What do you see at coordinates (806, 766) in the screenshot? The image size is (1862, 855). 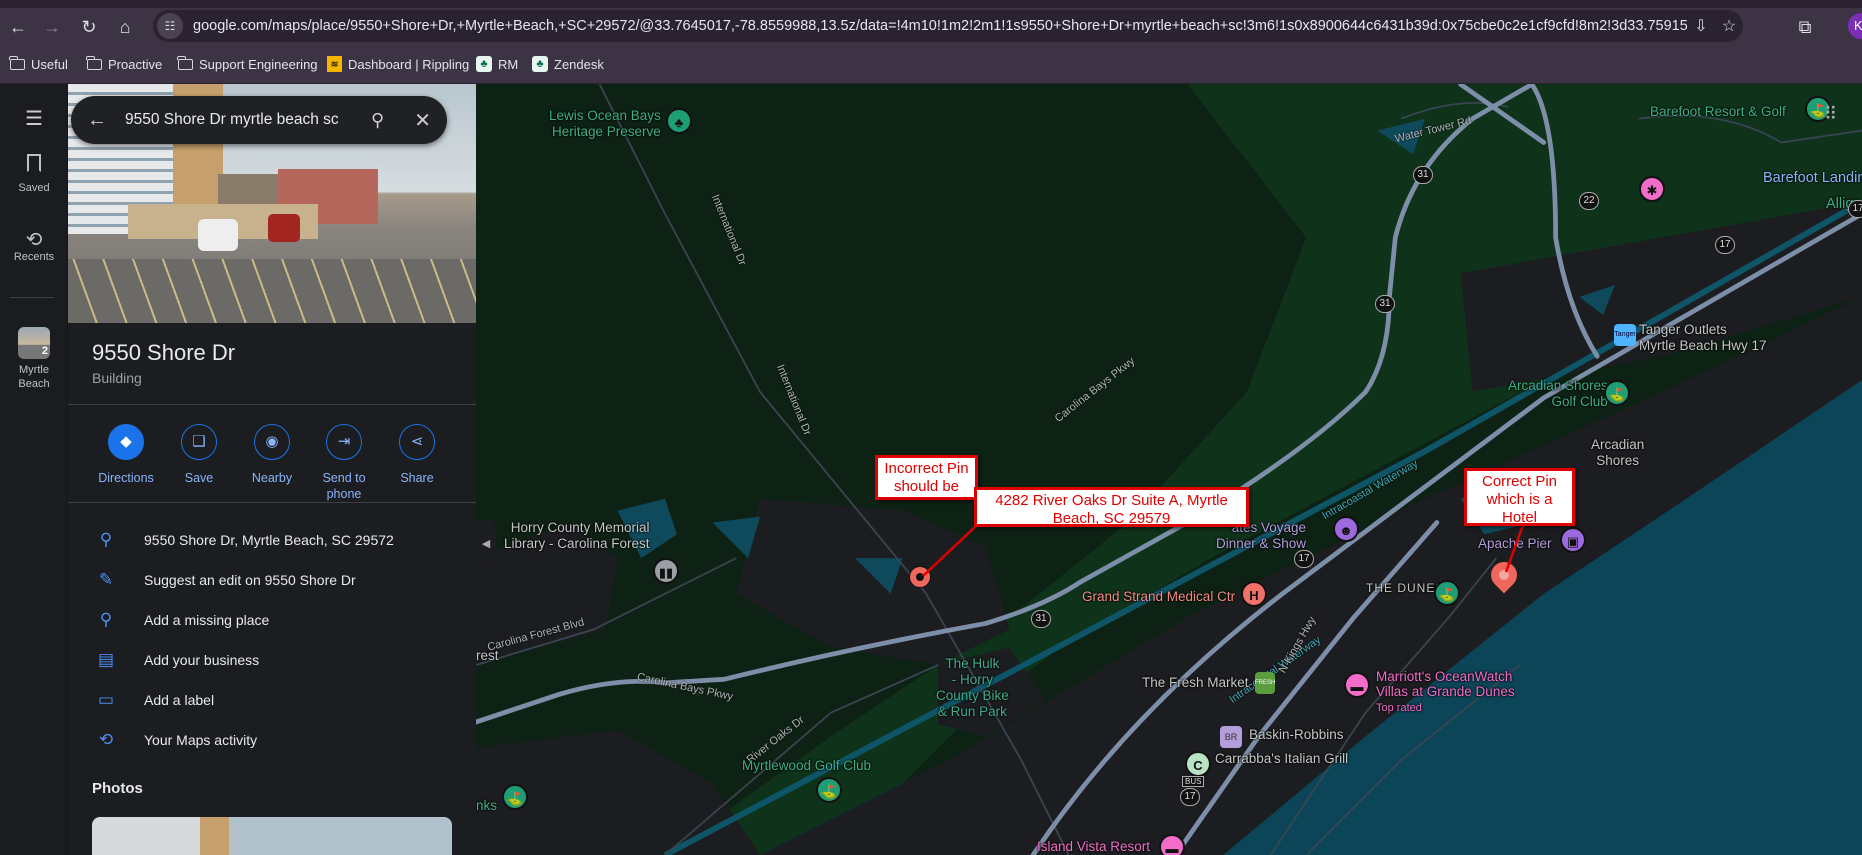 I see `map-label-myrtlewood-golf: Myrtlewood Golf Club` at bounding box center [806, 766].